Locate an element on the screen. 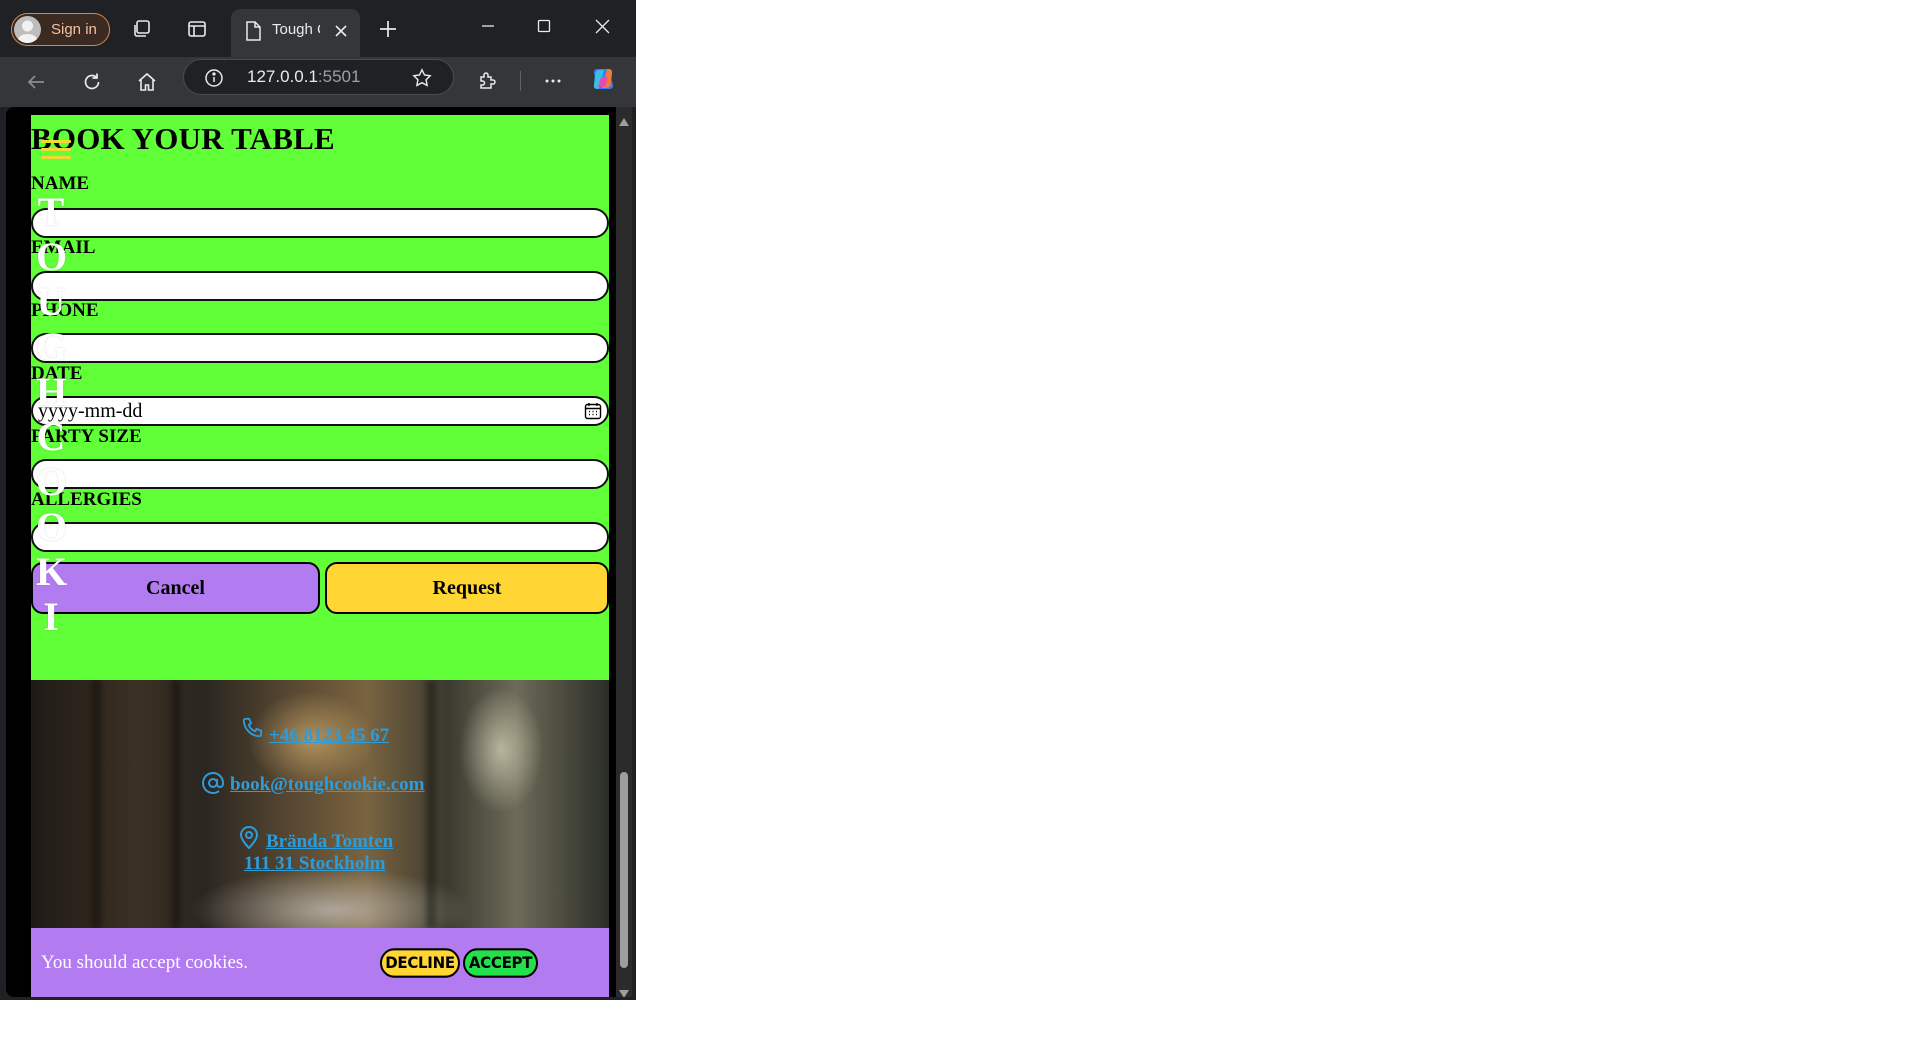 This screenshot has width=1918, height=1041. cancel-button: Cancel is located at coordinates (175, 588).